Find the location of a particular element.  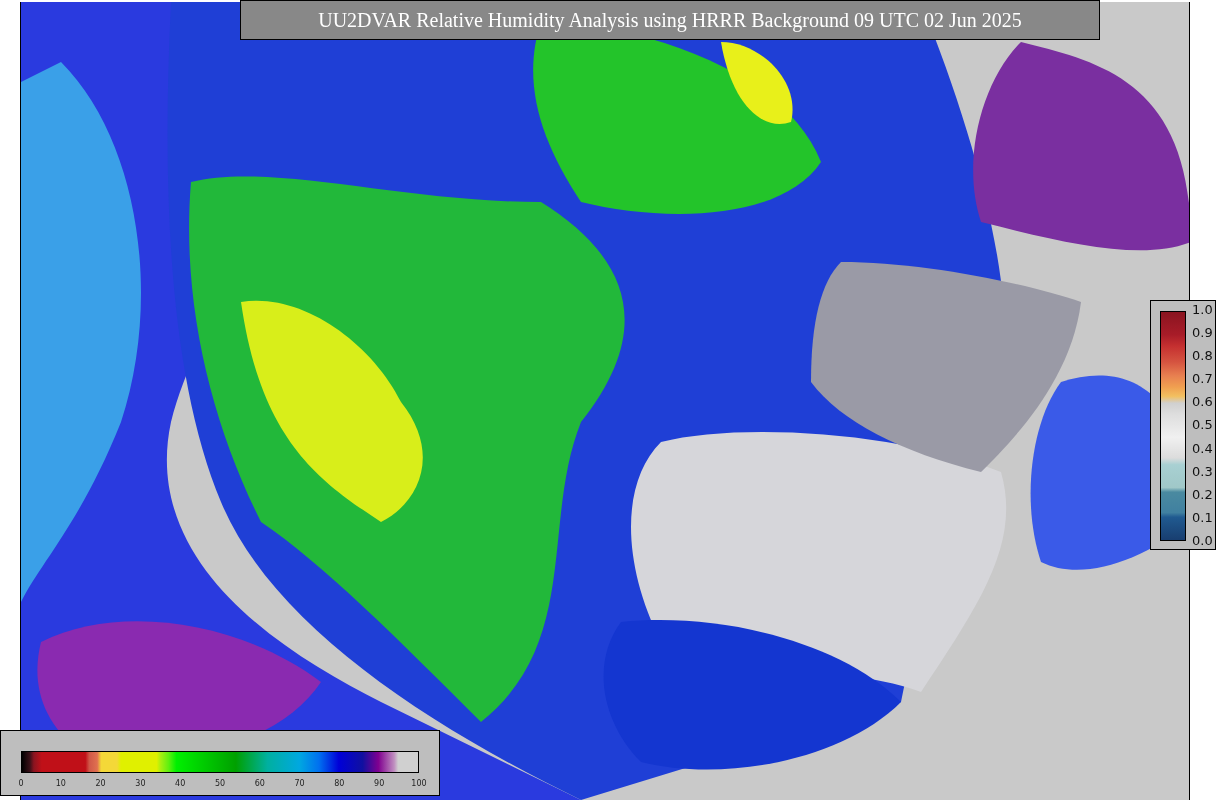

tick-label: 0.9 is located at coordinates (1202, 333).